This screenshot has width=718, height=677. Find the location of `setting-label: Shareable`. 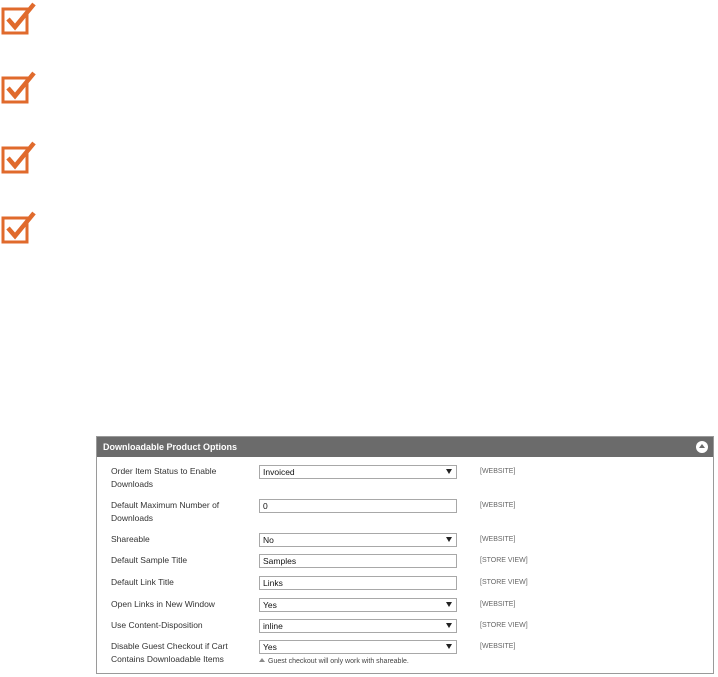

setting-label: Shareable is located at coordinates (130, 539).